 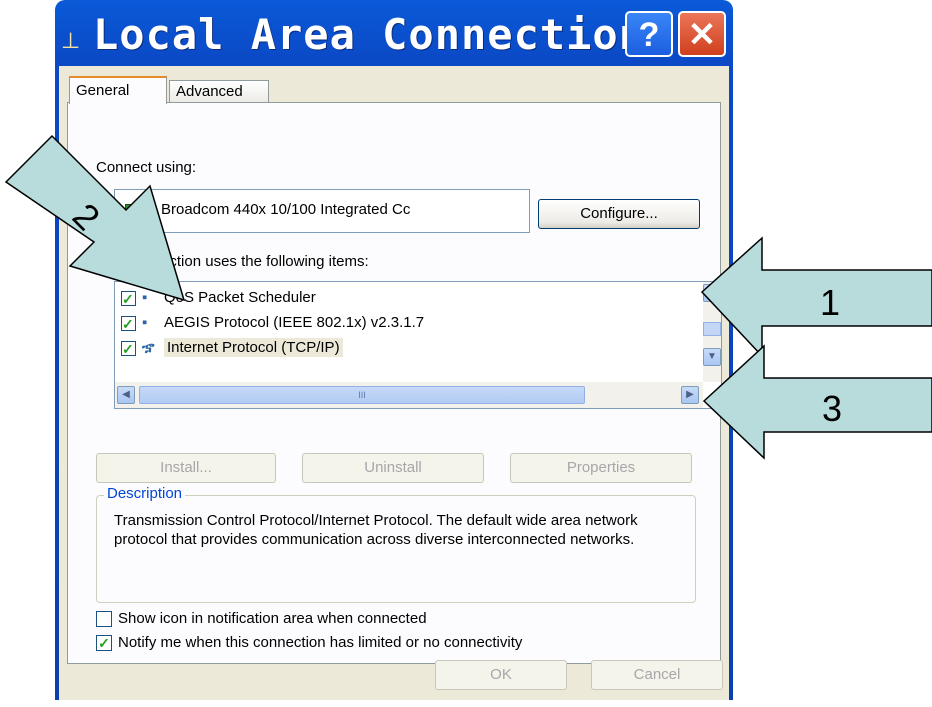 What do you see at coordinates (830, 302) in the screenshot?
I see `arrow-1-label: 1` at bounding box center [830, 302].